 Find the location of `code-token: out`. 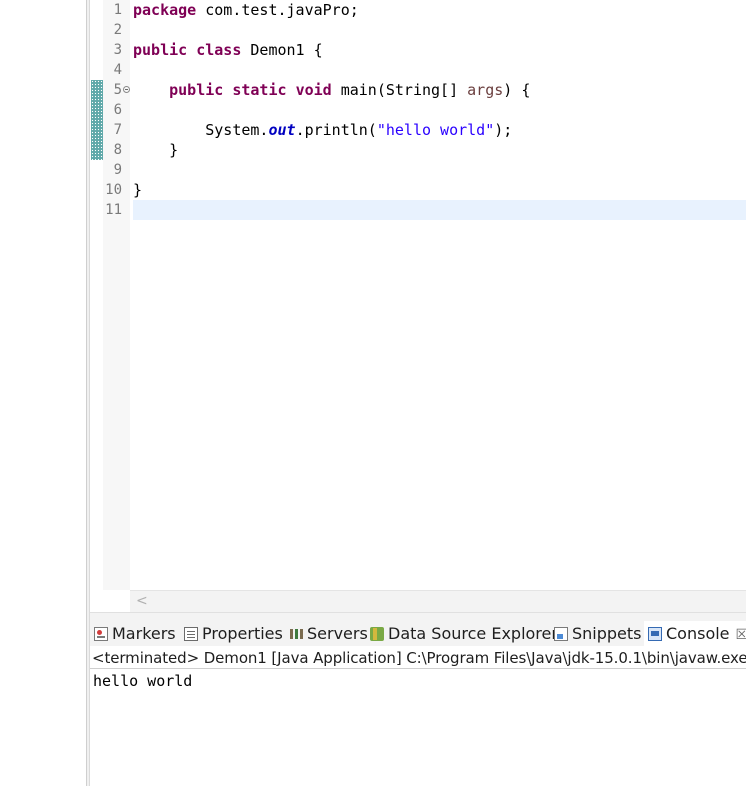

code-token: out is located at coordinates (282, 130).